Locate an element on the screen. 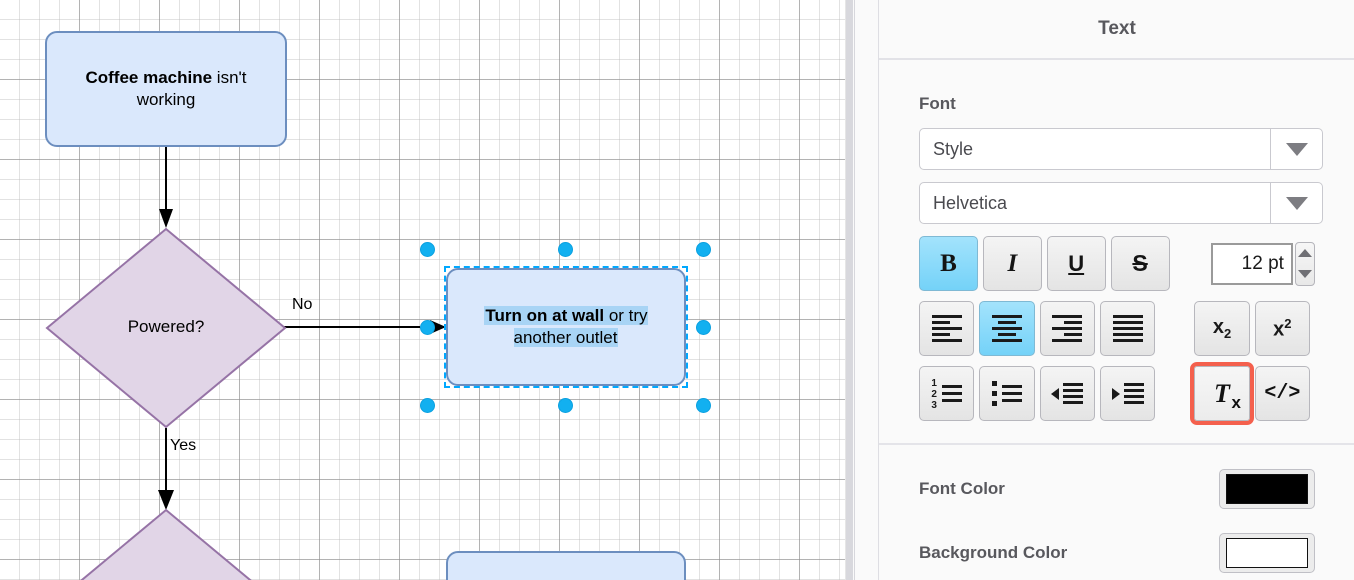  strikethrough-button: S is located at coordinates (1140, 263).